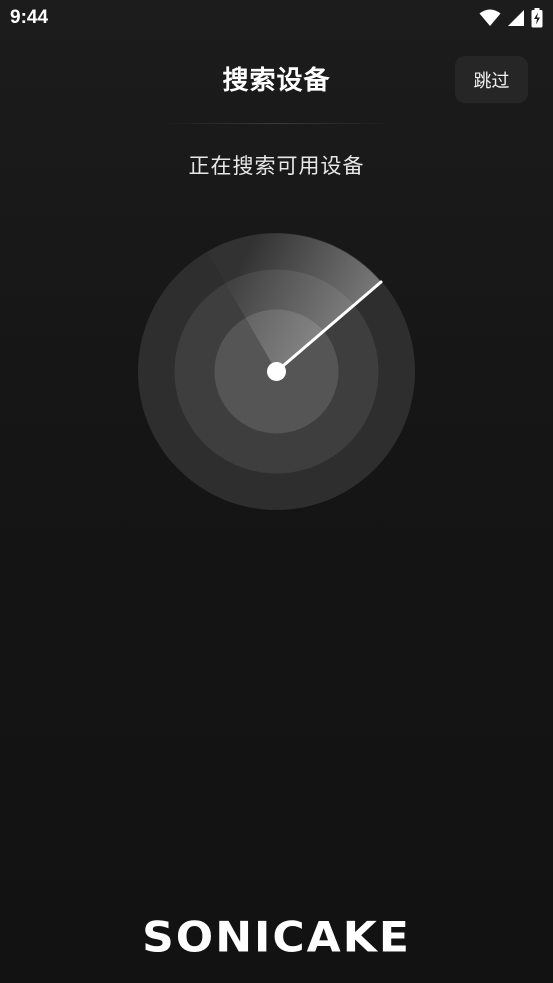 This screenshot has width=553, height=983. I want to click on status-time: 9:44, so click(29, 17).